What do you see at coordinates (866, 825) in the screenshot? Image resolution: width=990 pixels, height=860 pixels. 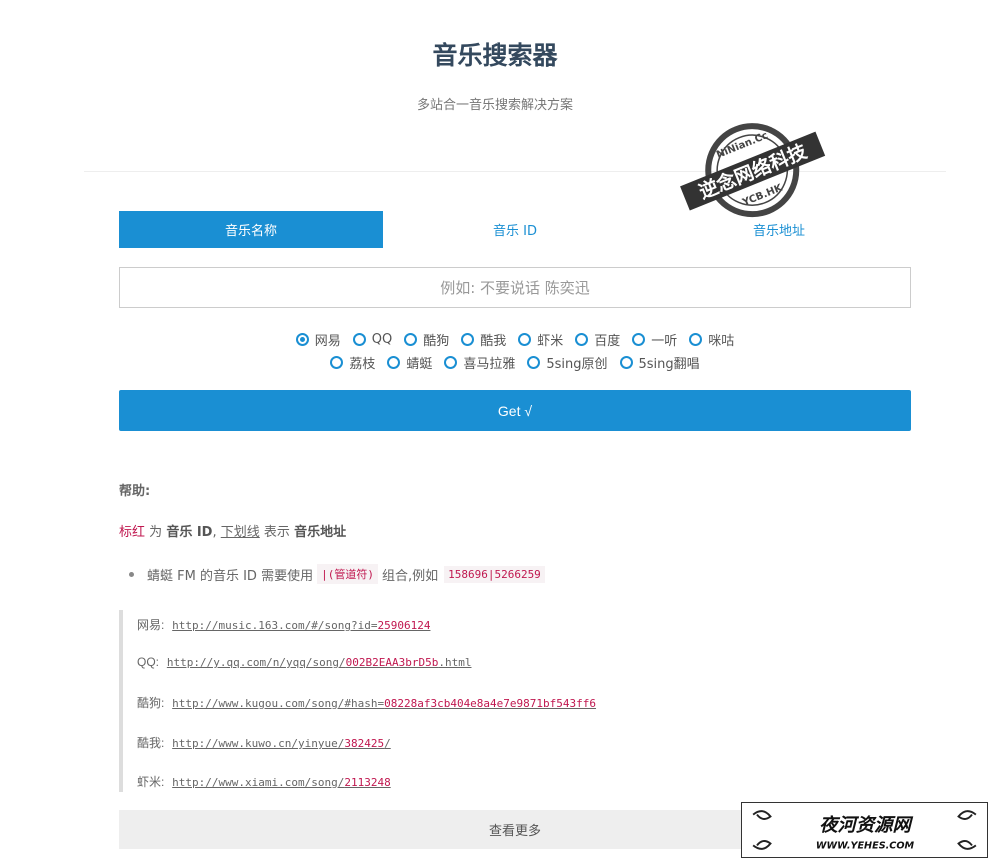 I see `watermark-main-text: 夜河资源网` at bounding box center [866, 825].